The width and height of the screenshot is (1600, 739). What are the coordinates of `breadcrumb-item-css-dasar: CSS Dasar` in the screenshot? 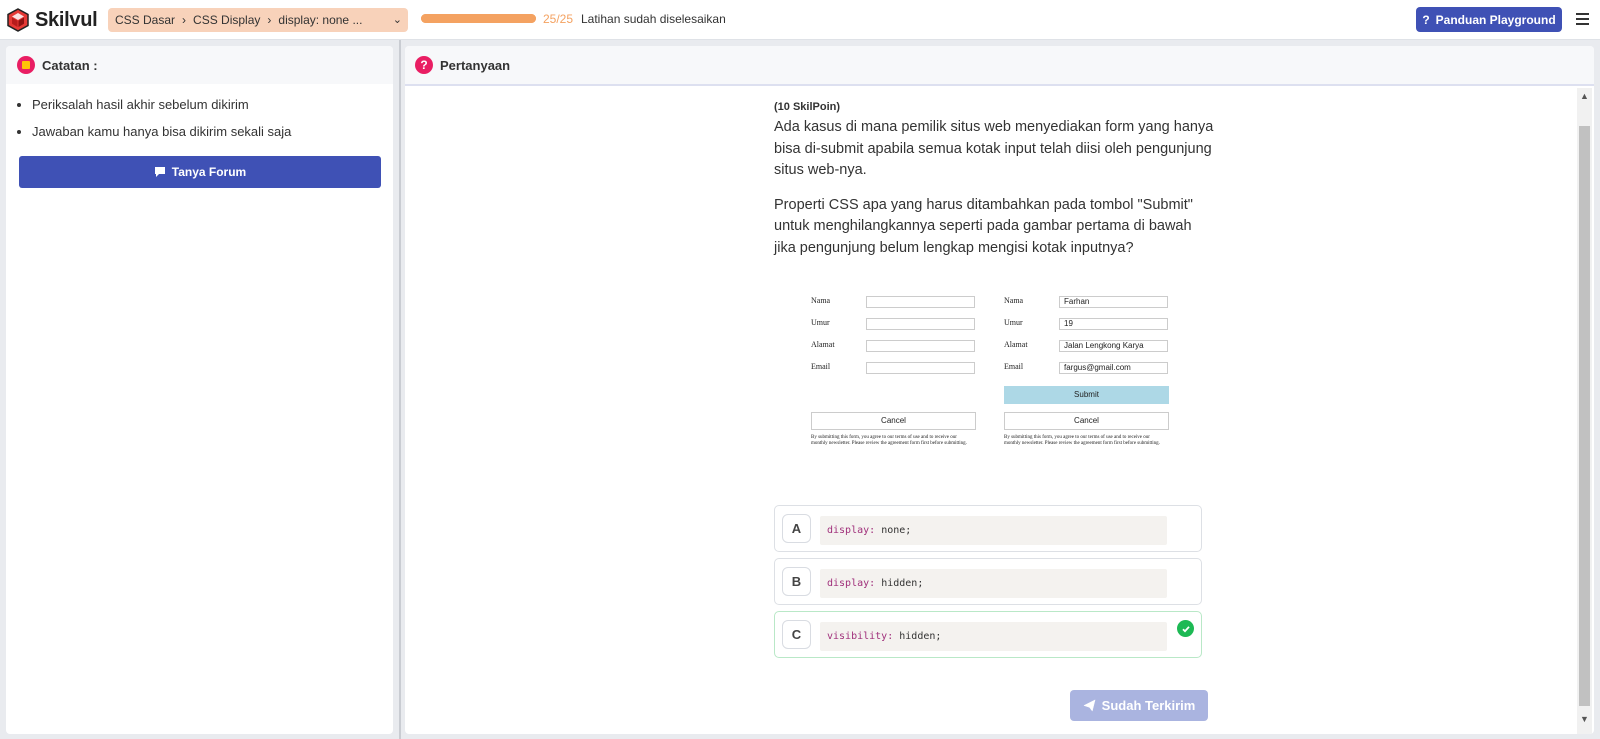 It's located at (145, 20).